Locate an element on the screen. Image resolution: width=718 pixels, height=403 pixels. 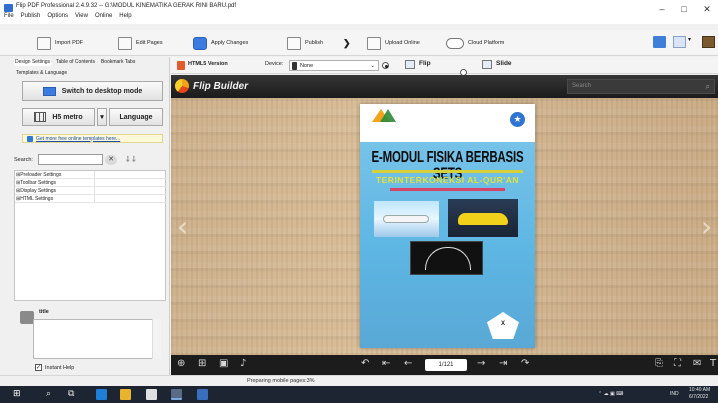
html5-icon is located at coordinates (181, 65).